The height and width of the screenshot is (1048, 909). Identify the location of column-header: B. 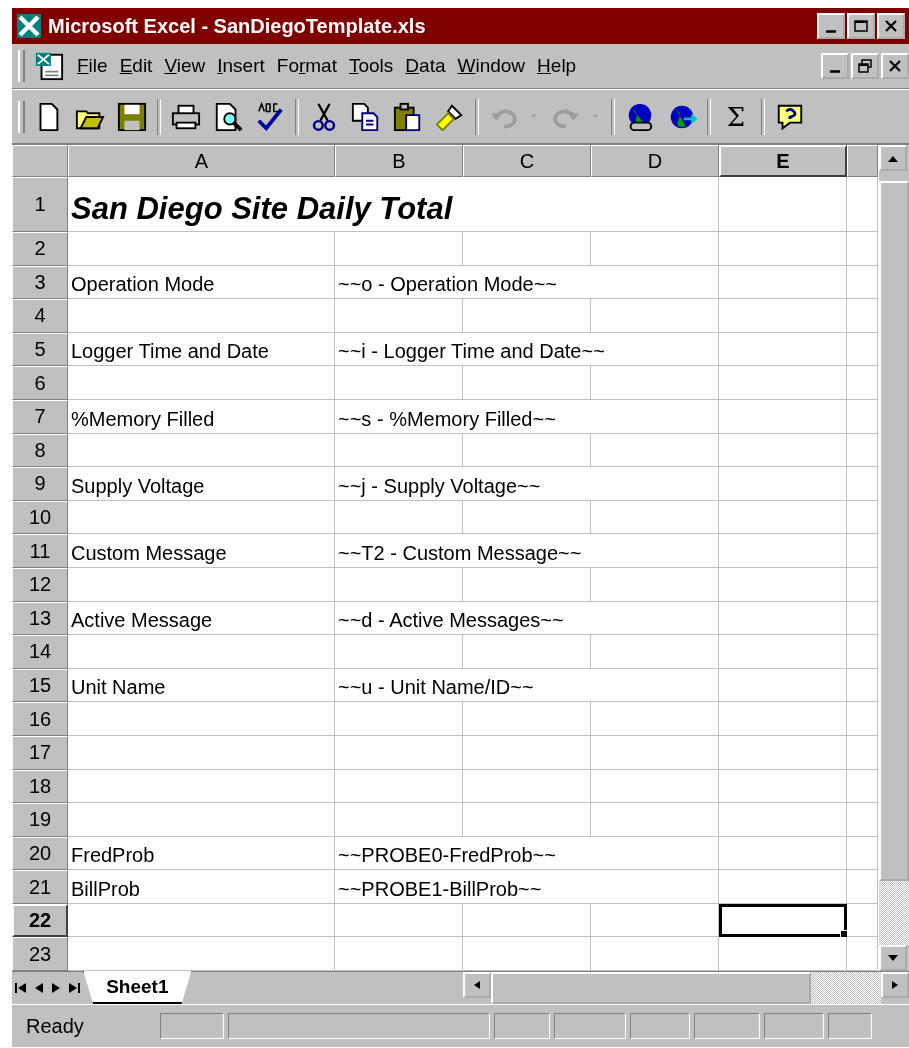
(399, 161).